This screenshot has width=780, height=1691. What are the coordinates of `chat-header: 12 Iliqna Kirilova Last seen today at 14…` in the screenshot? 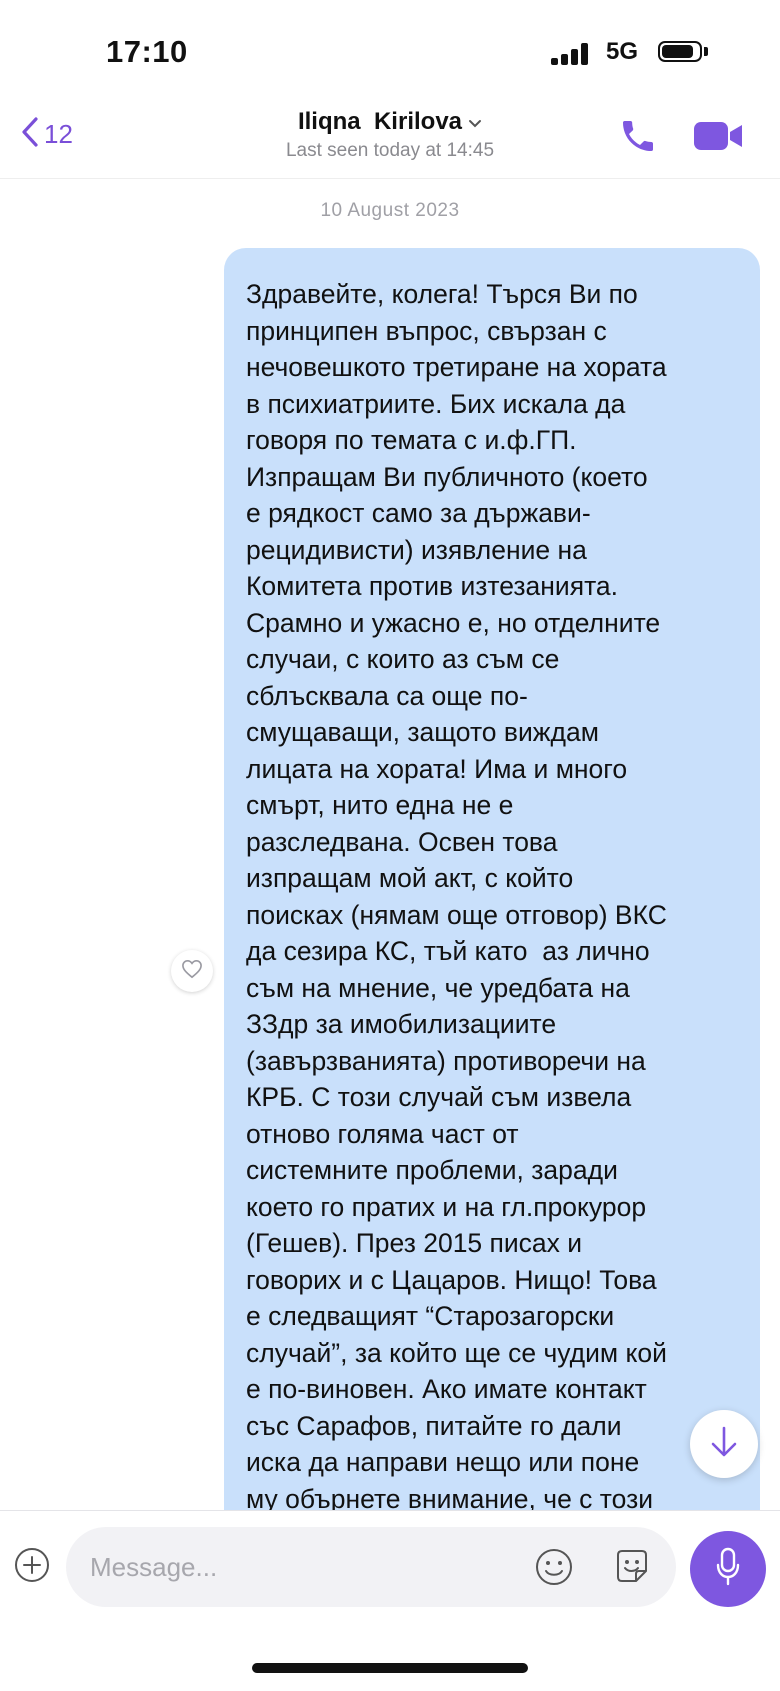 It's located at (390, 139).